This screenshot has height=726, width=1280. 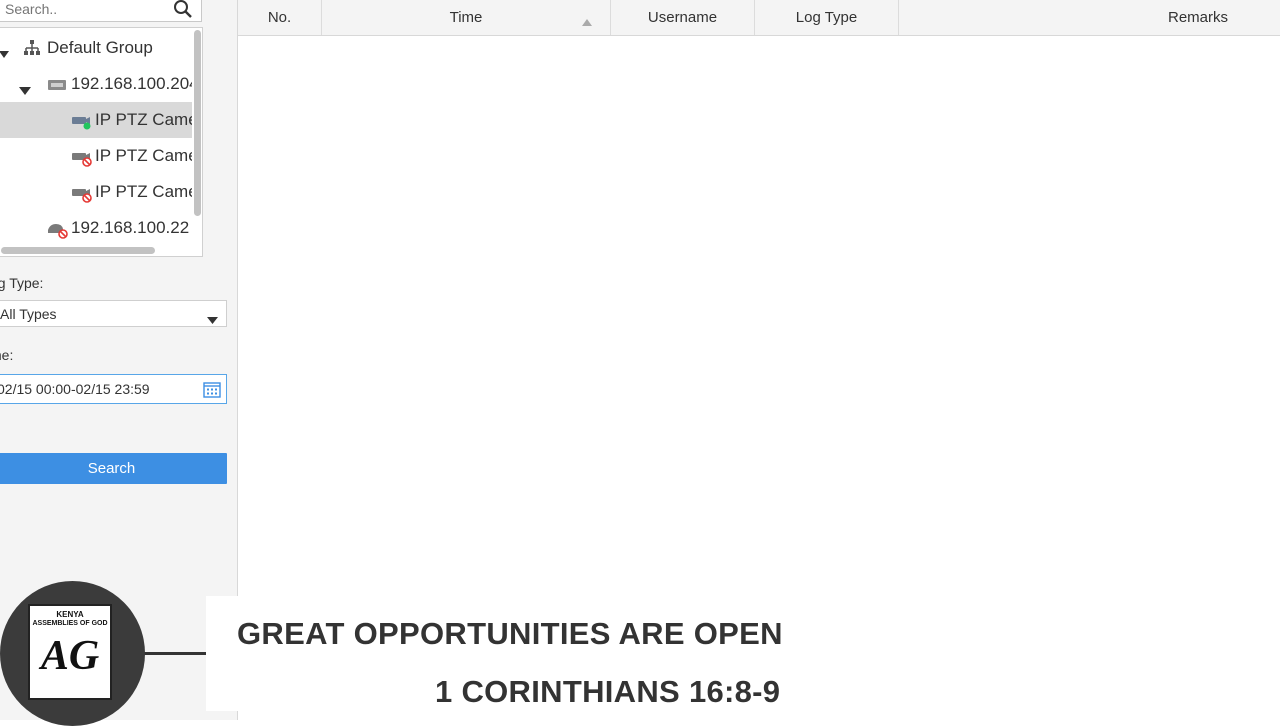 I want to click on tree-horizontal-scrollbar, so click(x=78, y=250).